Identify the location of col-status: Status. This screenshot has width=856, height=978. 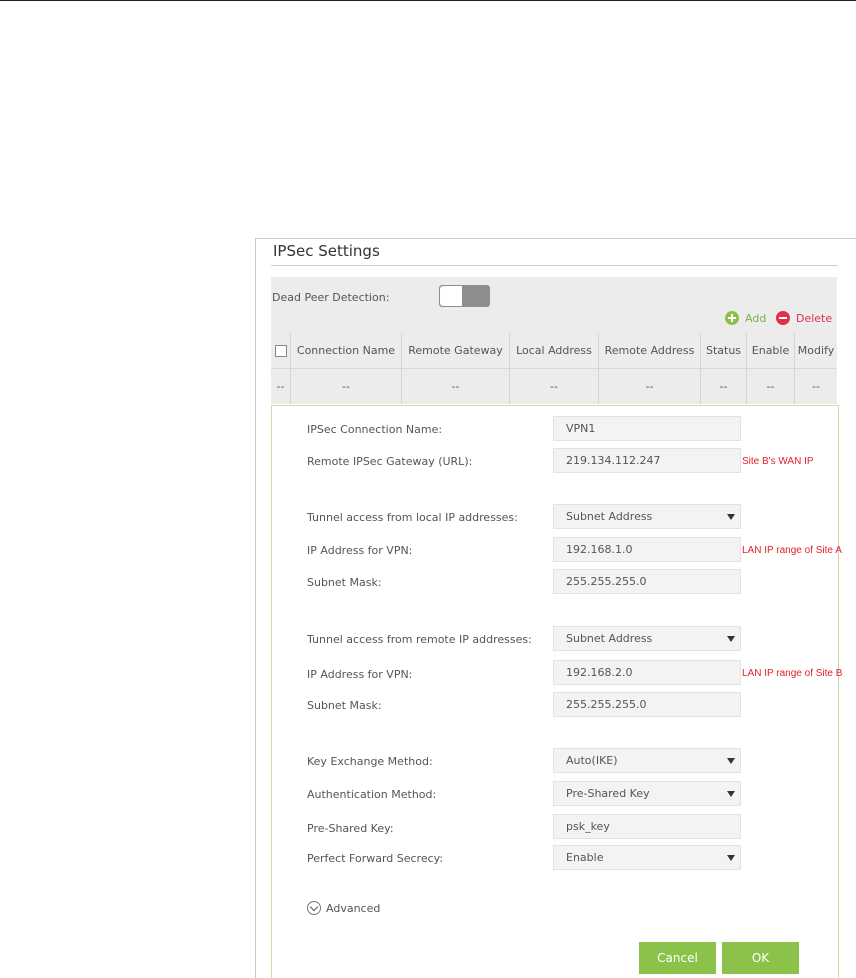
(724, 350).